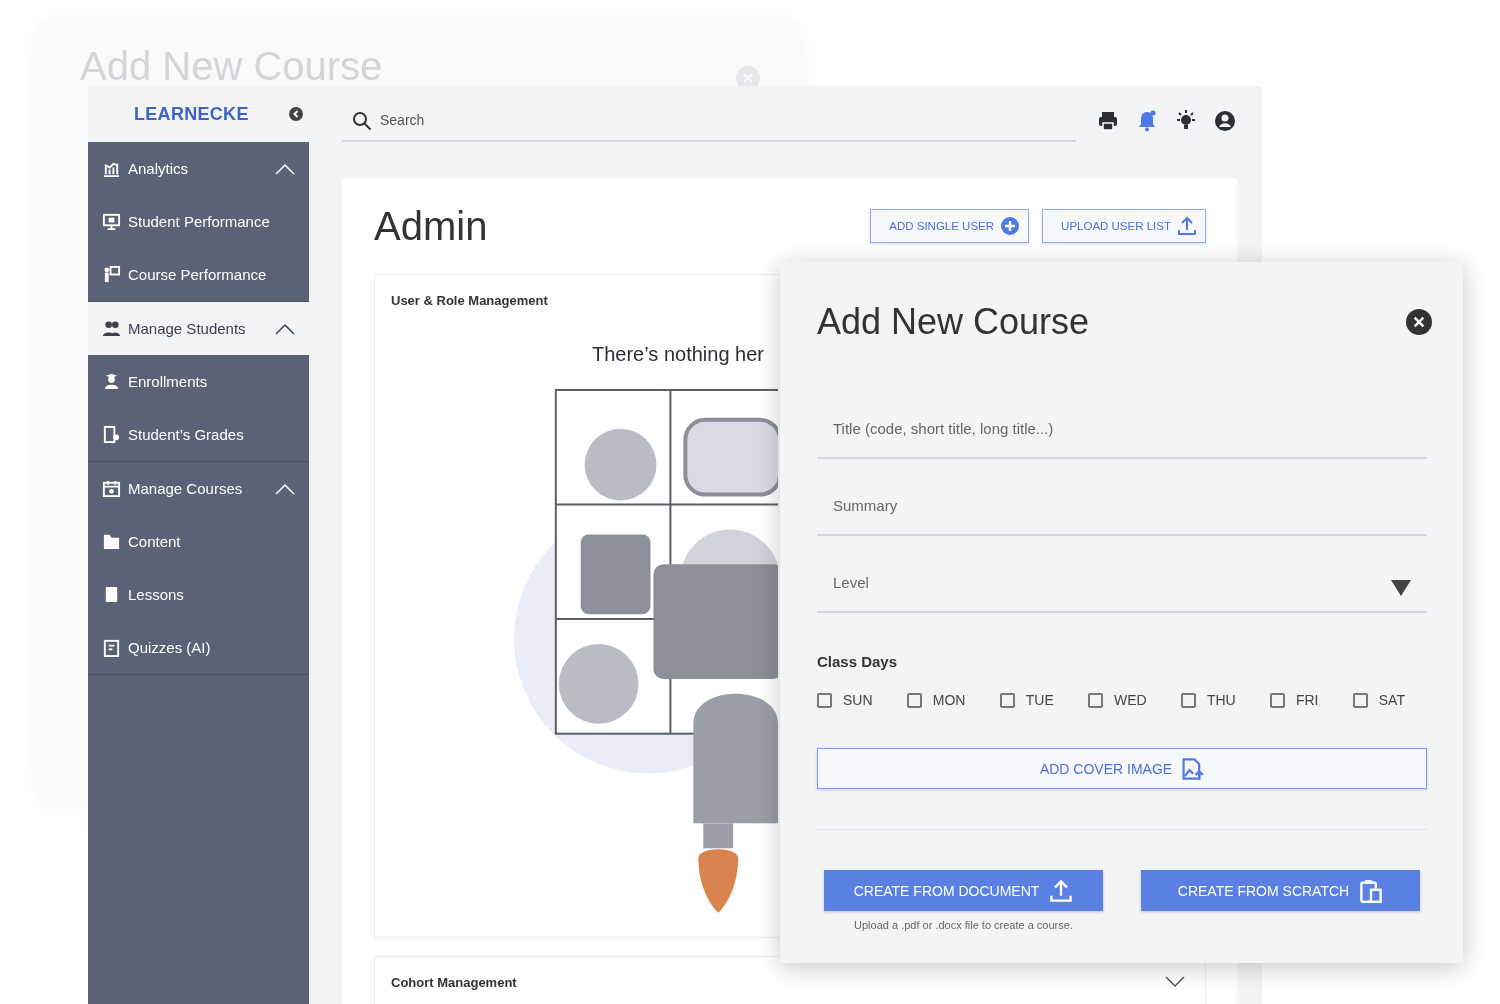  I want to click on search-icon, so click(362, 121).